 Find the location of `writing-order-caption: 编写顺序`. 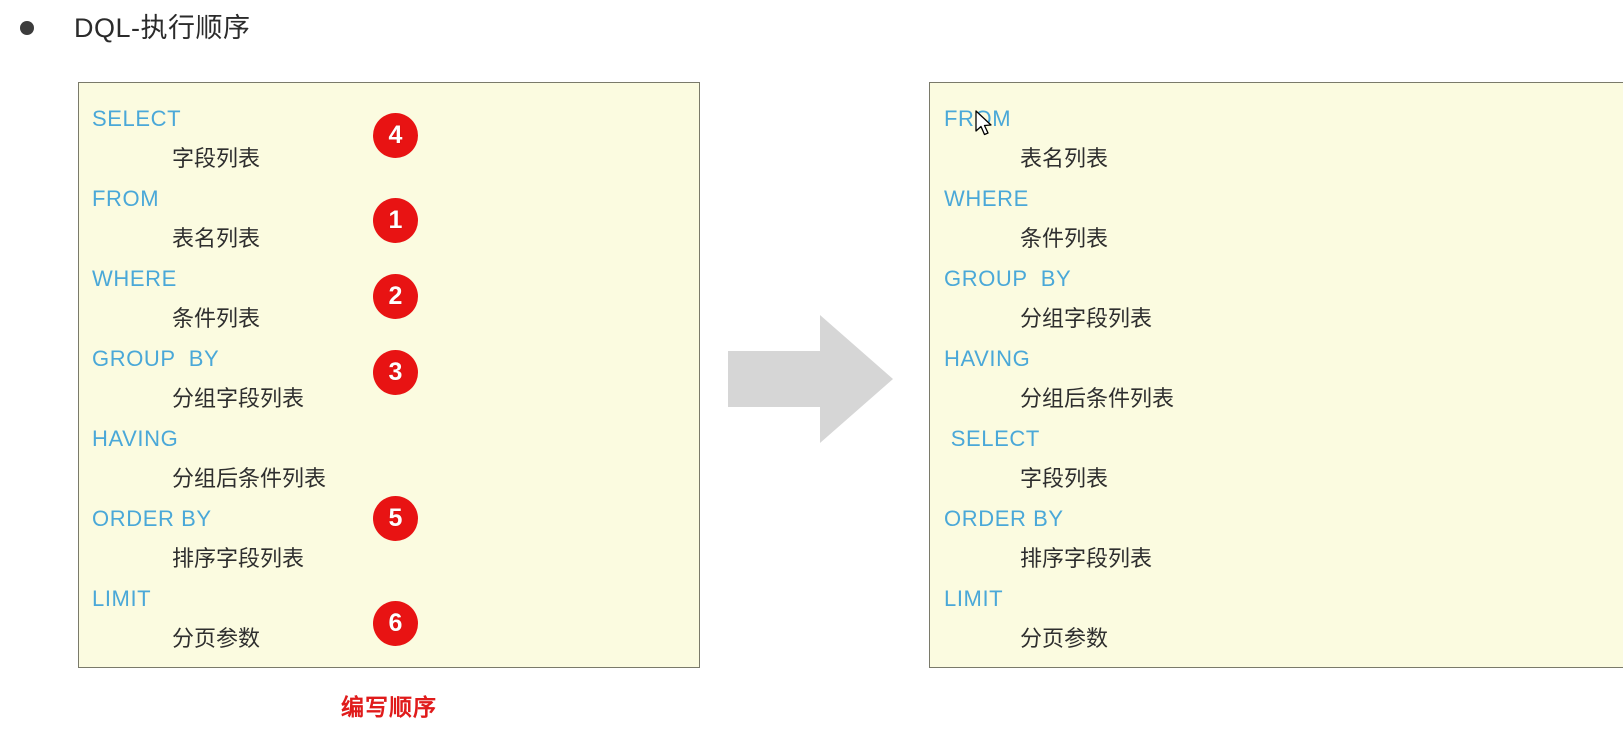

writing-order-caption: 编写顺序 is located at coordinates (389, 707).